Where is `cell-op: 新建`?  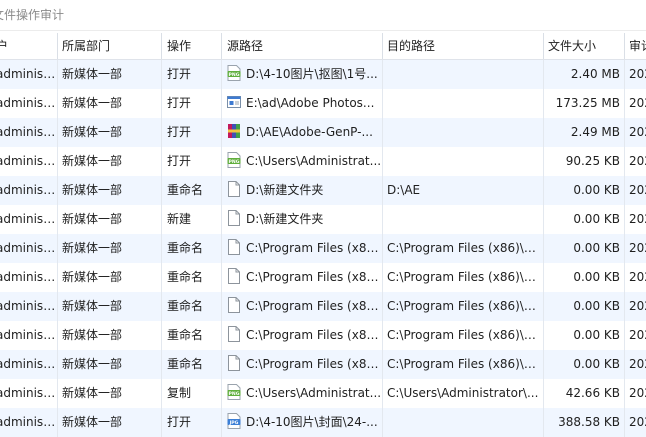
cell-op: 新建 is located at coordinates (192, 219).